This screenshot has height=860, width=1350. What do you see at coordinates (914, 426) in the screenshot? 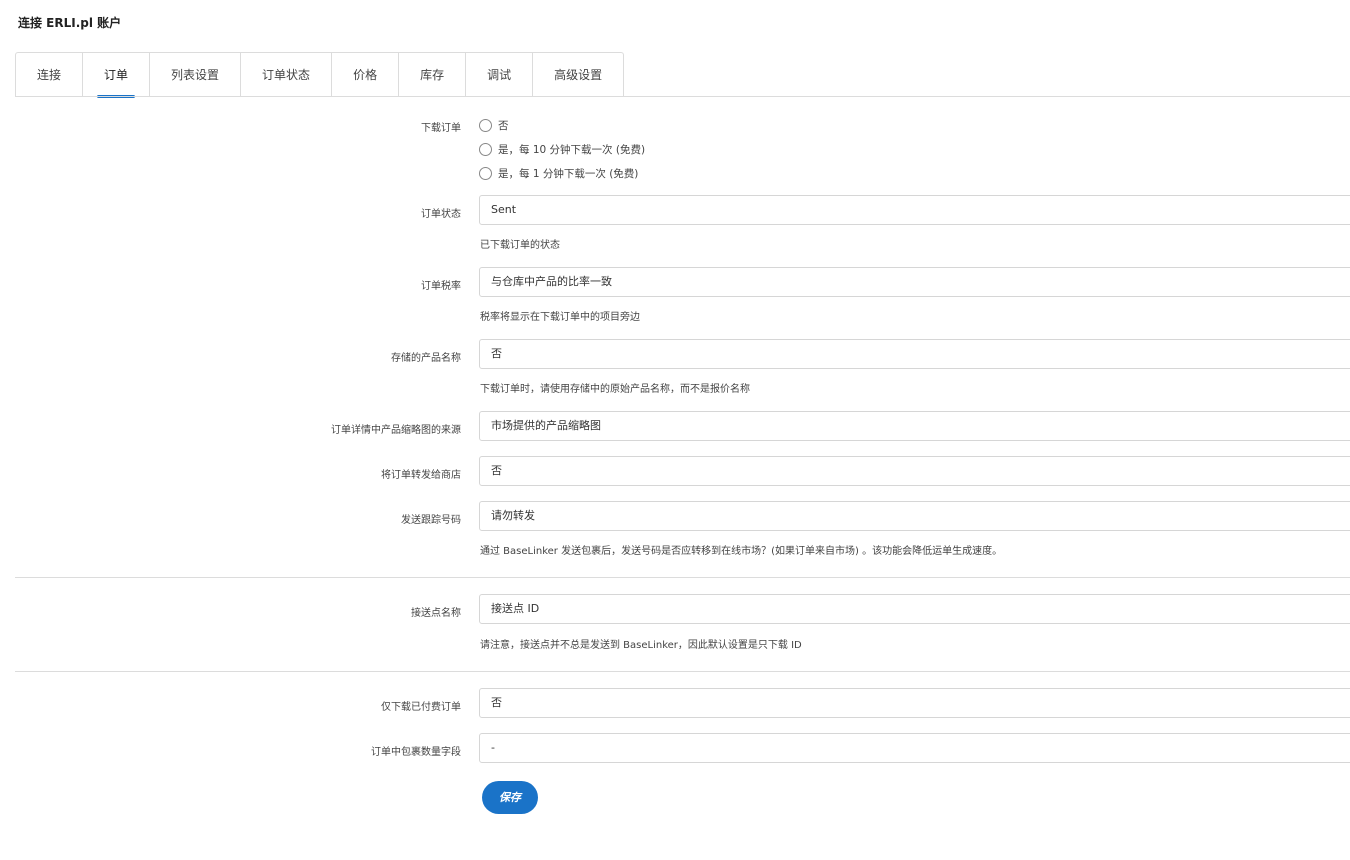
I see `thumbnail-source-select: 市场提供的产品缩略图` at bounding box center [914, 426].